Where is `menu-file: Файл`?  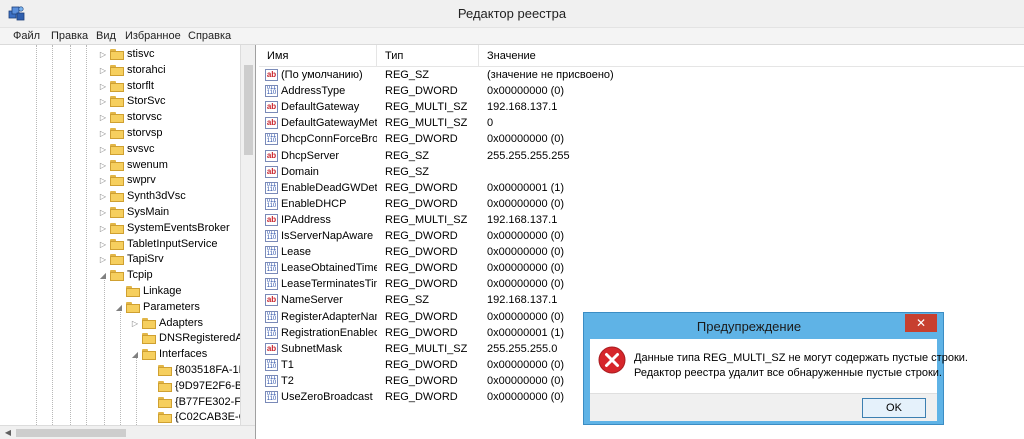
menu-file: Файл is located at coordinates (26, 36).